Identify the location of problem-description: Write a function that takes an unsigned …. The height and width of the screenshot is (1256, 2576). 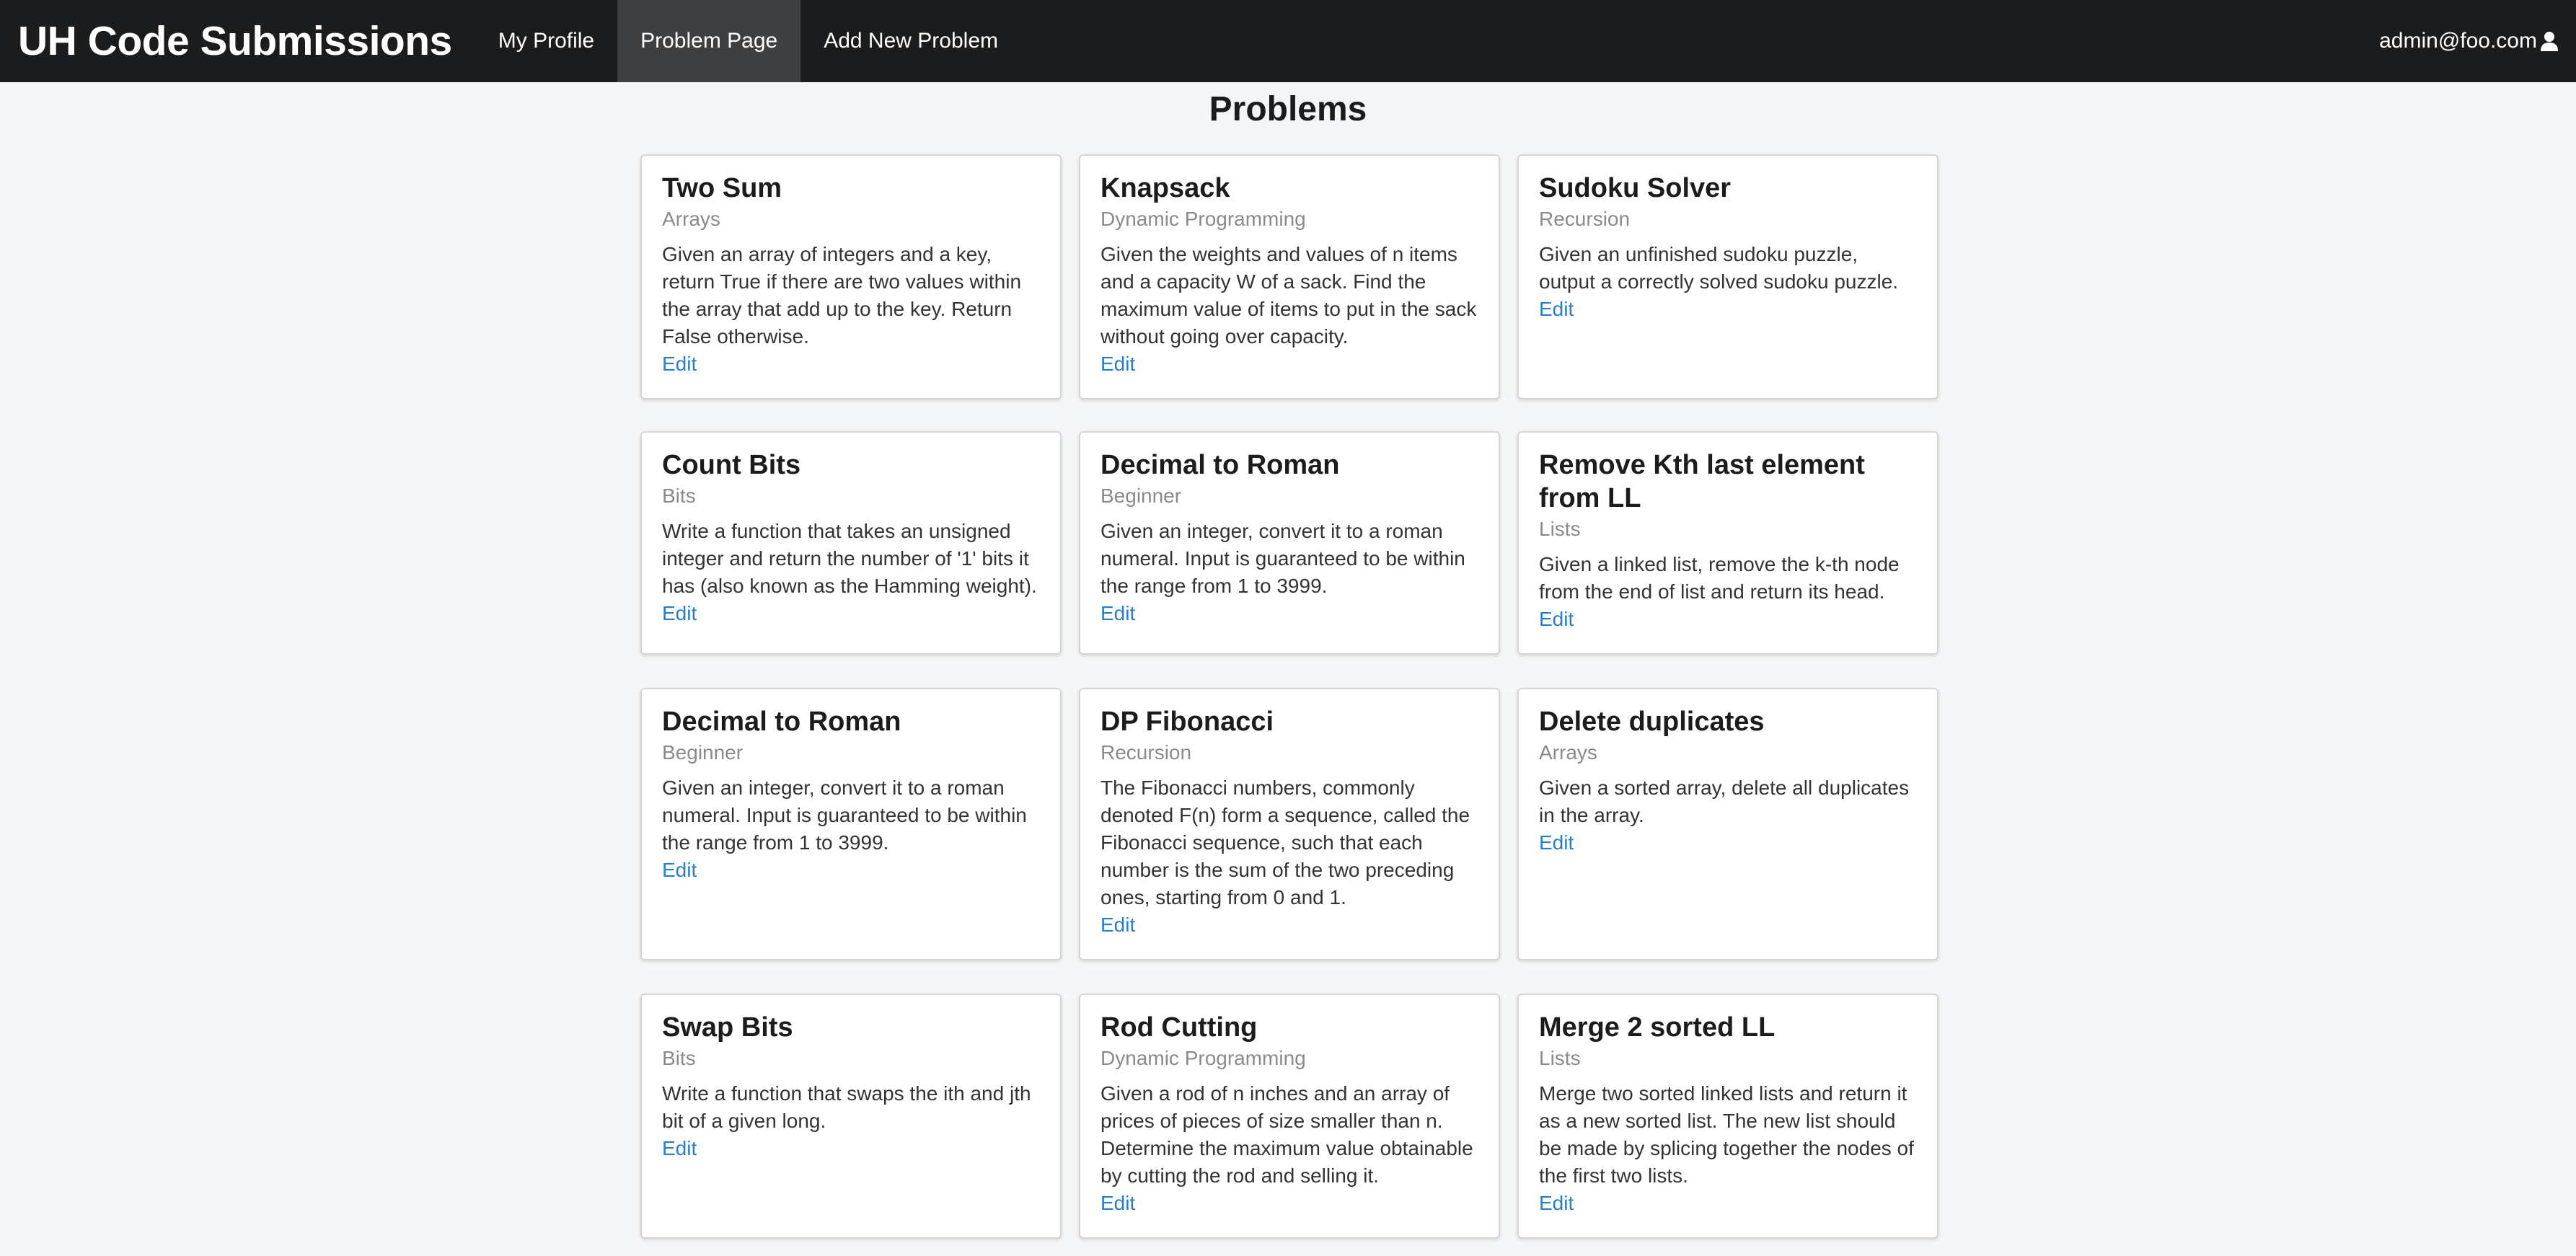
(849, 558).